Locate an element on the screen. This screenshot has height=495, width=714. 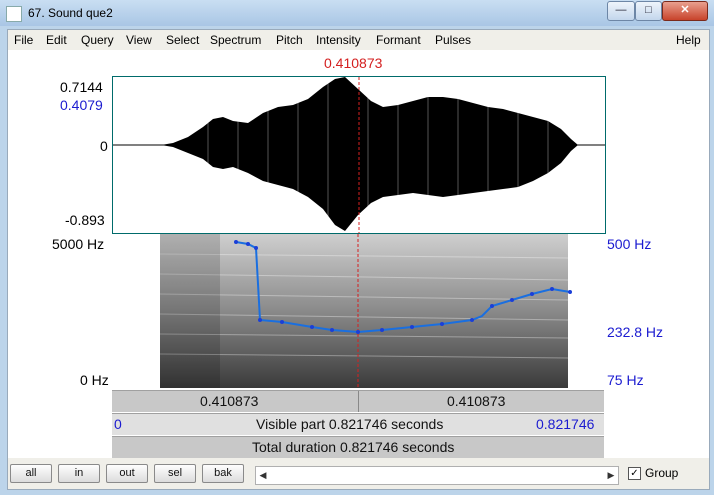
waveform-max-label: 0.7144 is located at coordinates (81, 87).